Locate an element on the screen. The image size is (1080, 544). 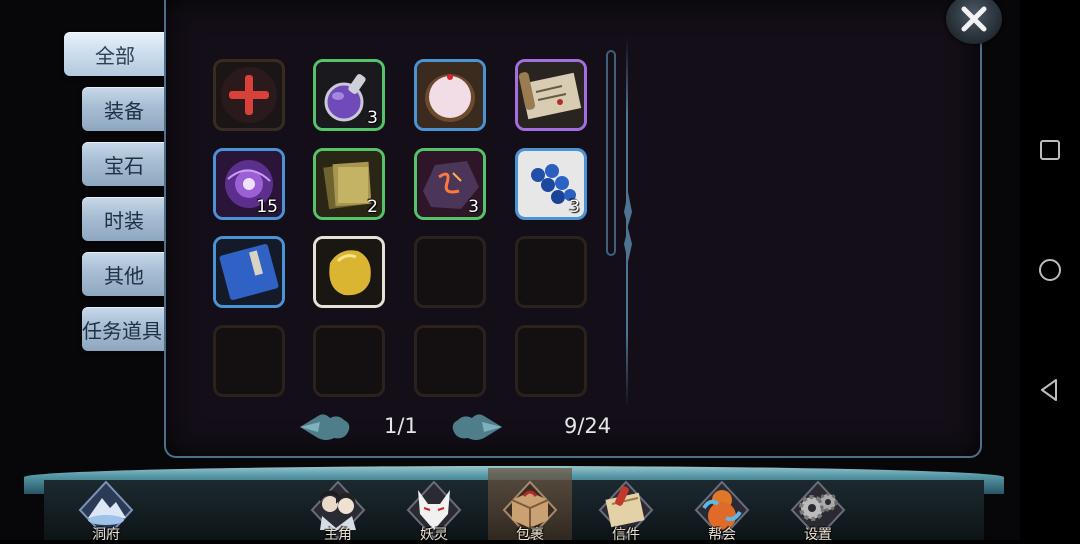
recent-apps-button is located at coordinates (1050, 150).